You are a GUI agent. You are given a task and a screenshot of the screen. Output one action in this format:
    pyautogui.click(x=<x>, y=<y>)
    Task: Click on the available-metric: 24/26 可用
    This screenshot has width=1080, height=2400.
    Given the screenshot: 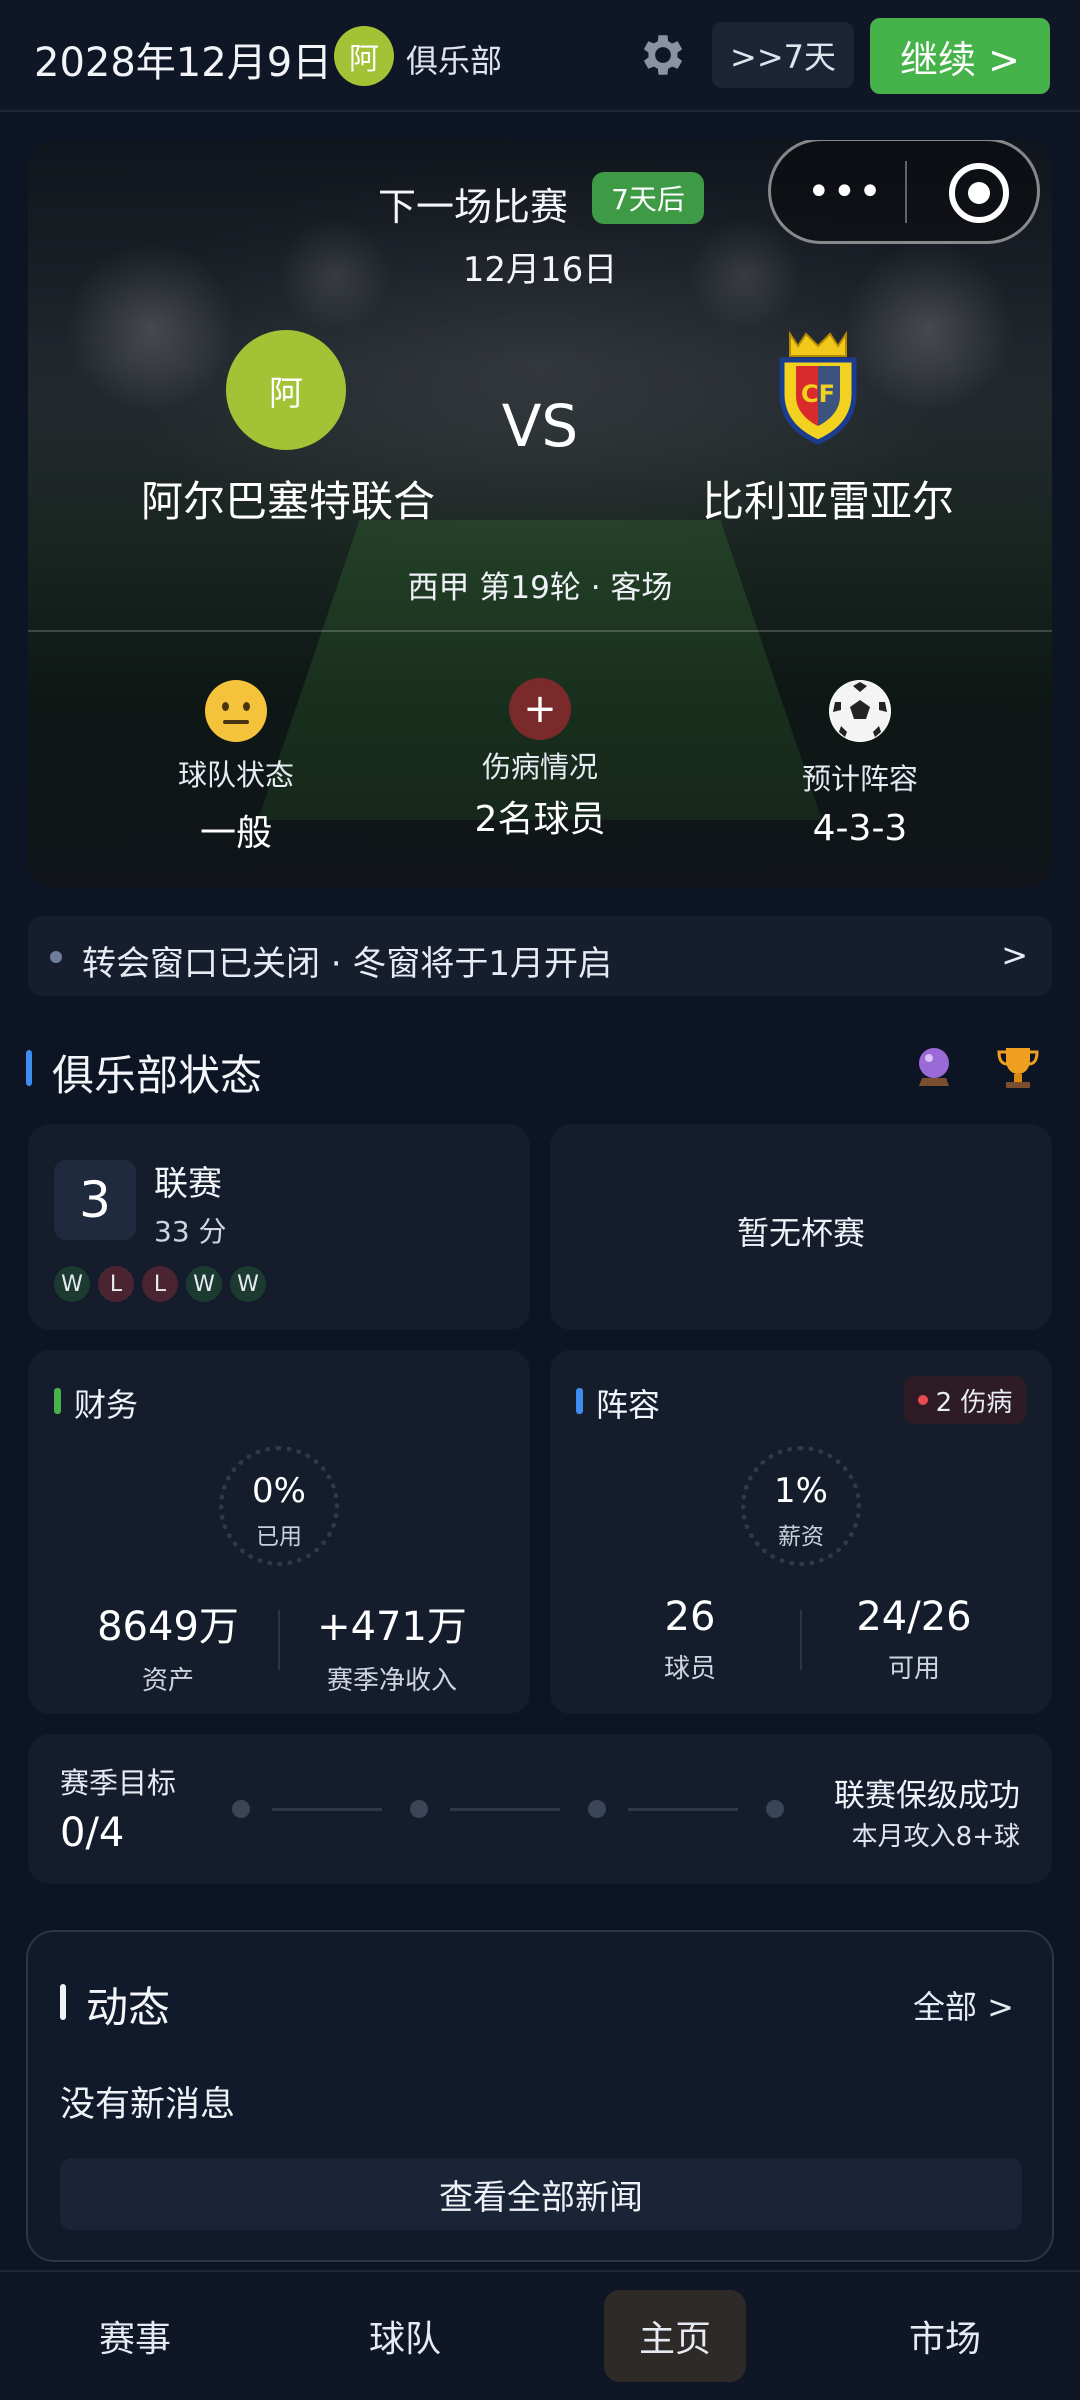 What is the action you would take?
    pyautogui.click(x=914, y=1639)
    